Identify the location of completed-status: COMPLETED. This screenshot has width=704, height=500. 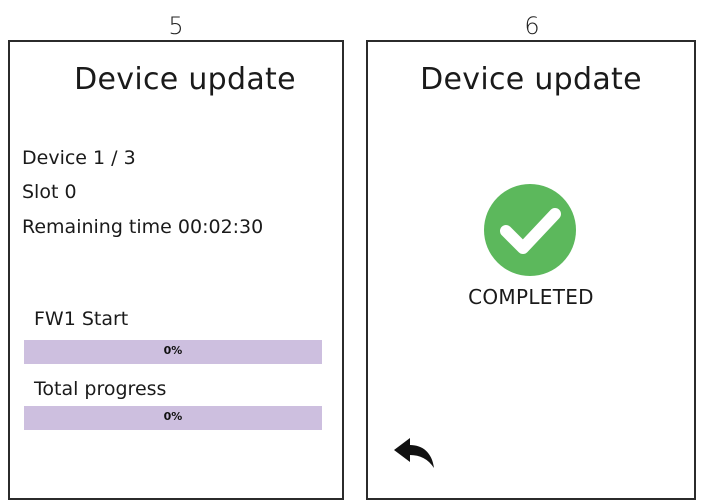
(531, 297).